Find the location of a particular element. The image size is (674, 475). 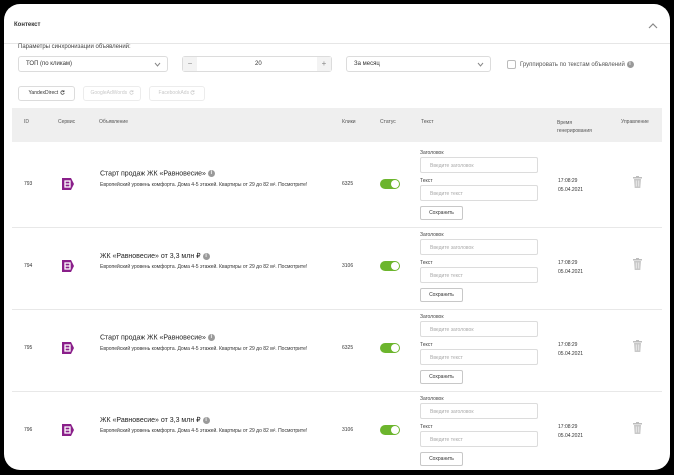

period-select: За месяц is located at coordinates (418, 64).